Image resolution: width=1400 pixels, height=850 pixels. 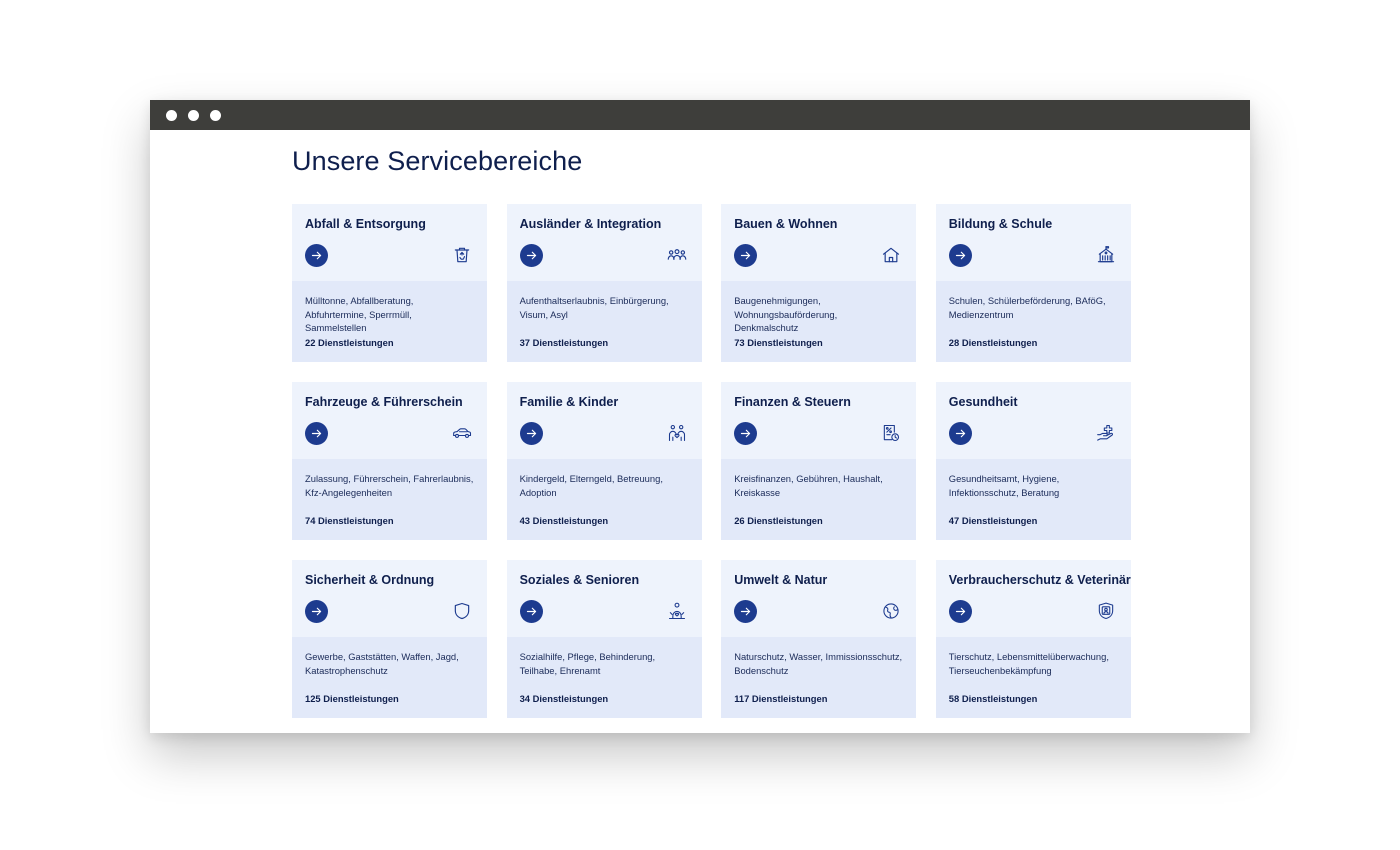 I want to click on service-count: 117 Dienstleistungen, so click(x=781, y=698).